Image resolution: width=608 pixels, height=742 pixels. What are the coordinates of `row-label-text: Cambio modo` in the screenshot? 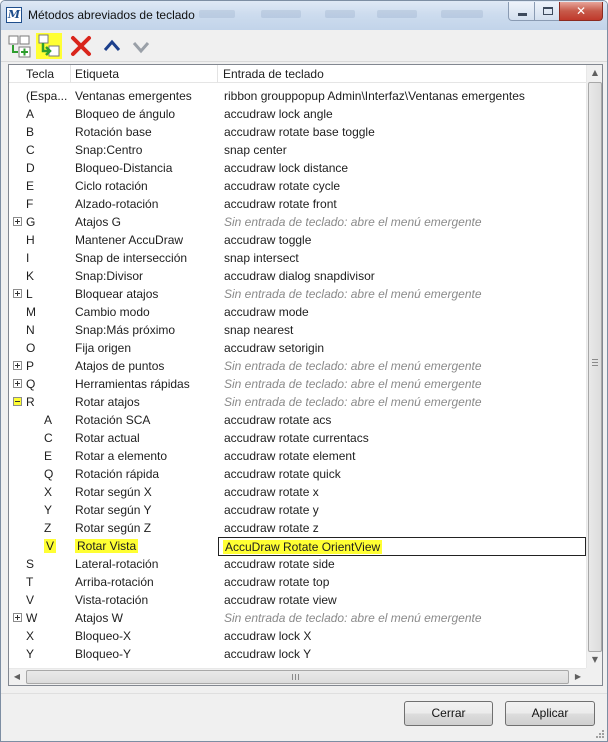 It's located at (112, 312).